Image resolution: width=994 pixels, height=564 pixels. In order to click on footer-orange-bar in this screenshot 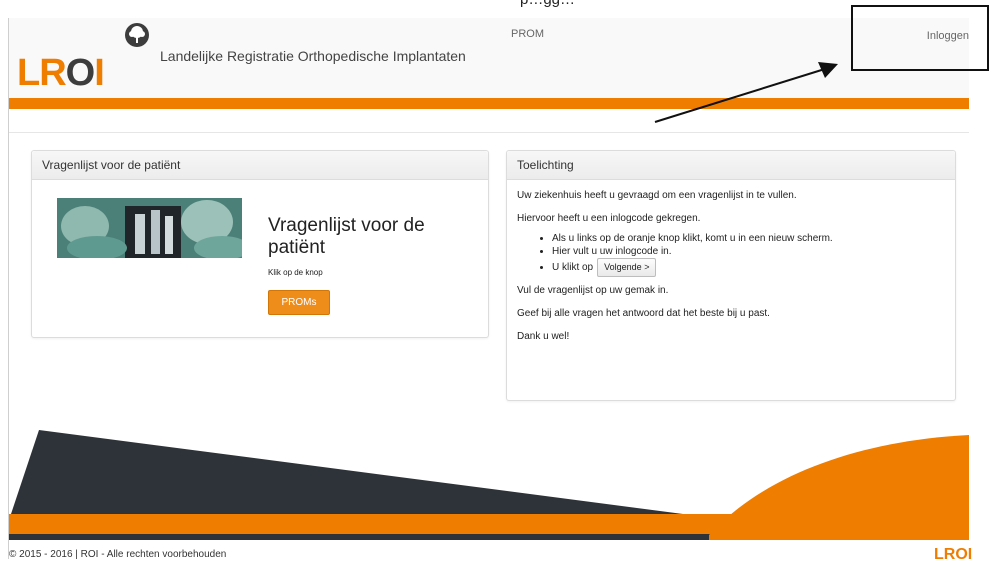, I will do `click(489, 524)`.